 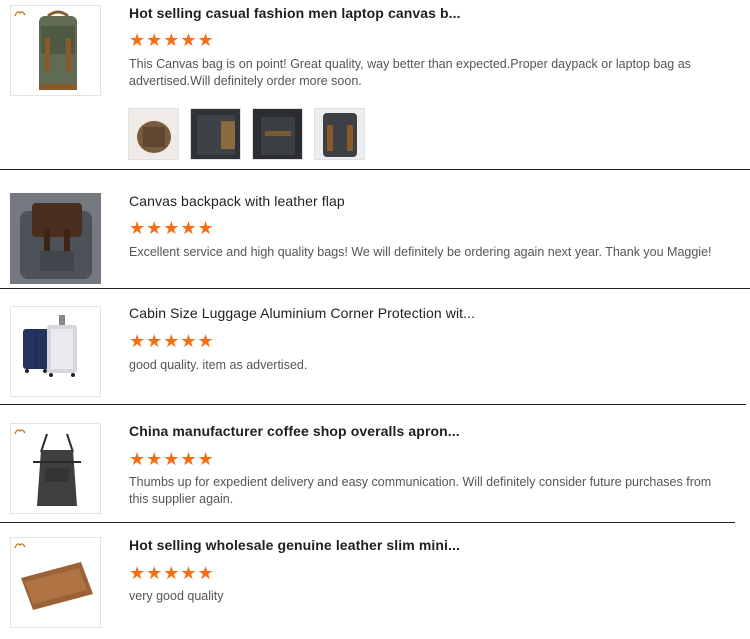 I want to click on luggage-image, so click(x=50, y=346).